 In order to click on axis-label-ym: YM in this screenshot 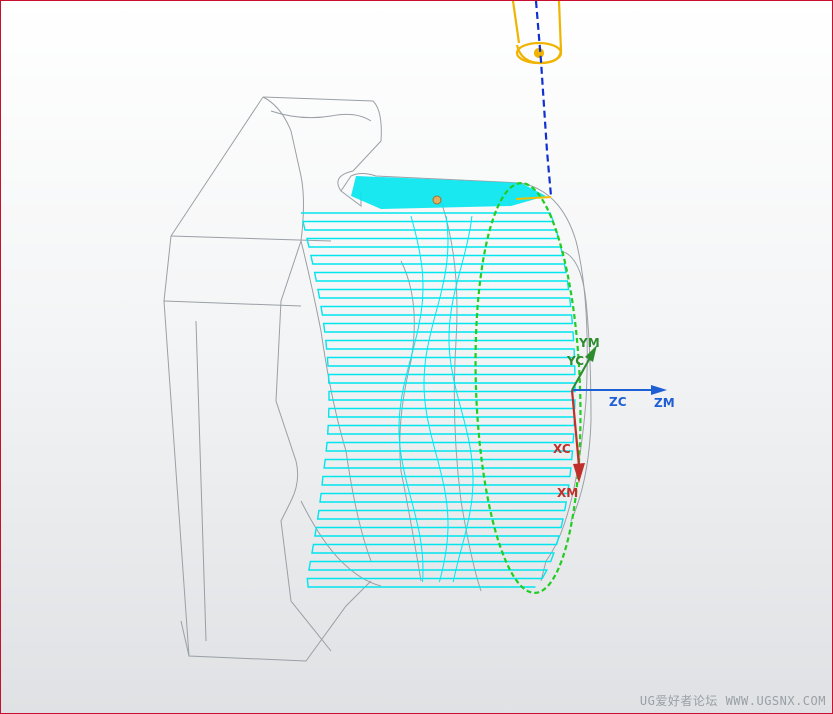, I will do `click(589, 343)`.